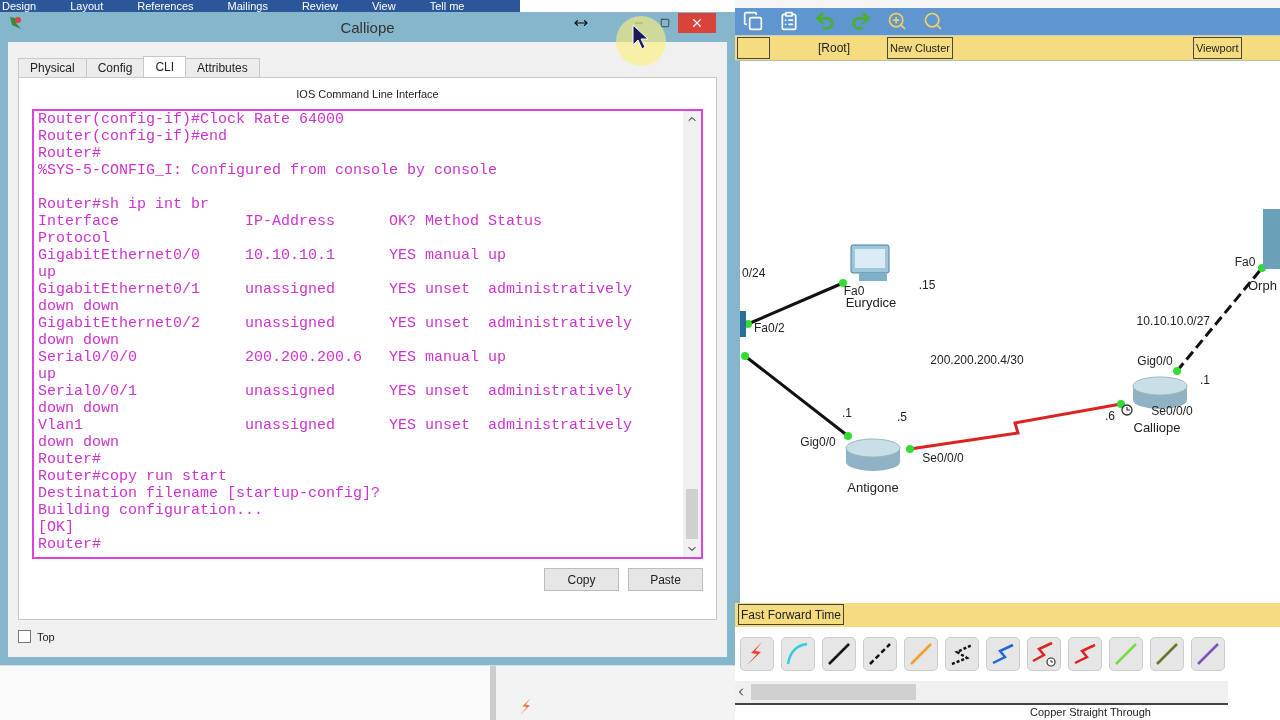 The image size is (1280, 720). What do you see at coordinates (210, 493) in the screenshot?
I see `console-line: Destination filename [startup-config]?` at bounding box center [210, 493].